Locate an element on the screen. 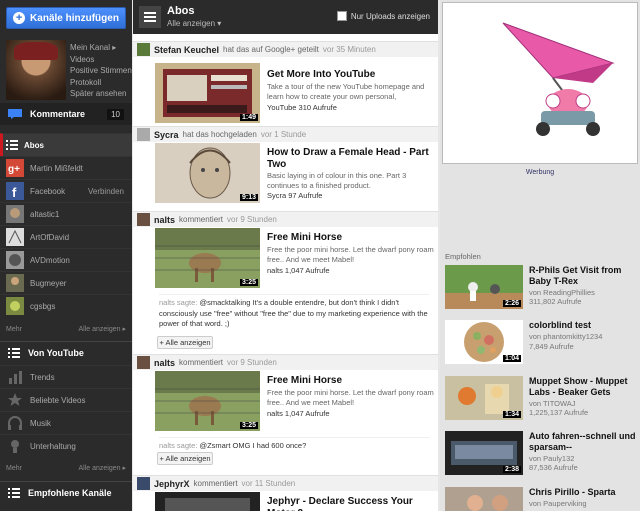 This screenshot has height=511, width=640. sidebar-item-entertainment: Unterhaltung is located at coordinates (66, 445).